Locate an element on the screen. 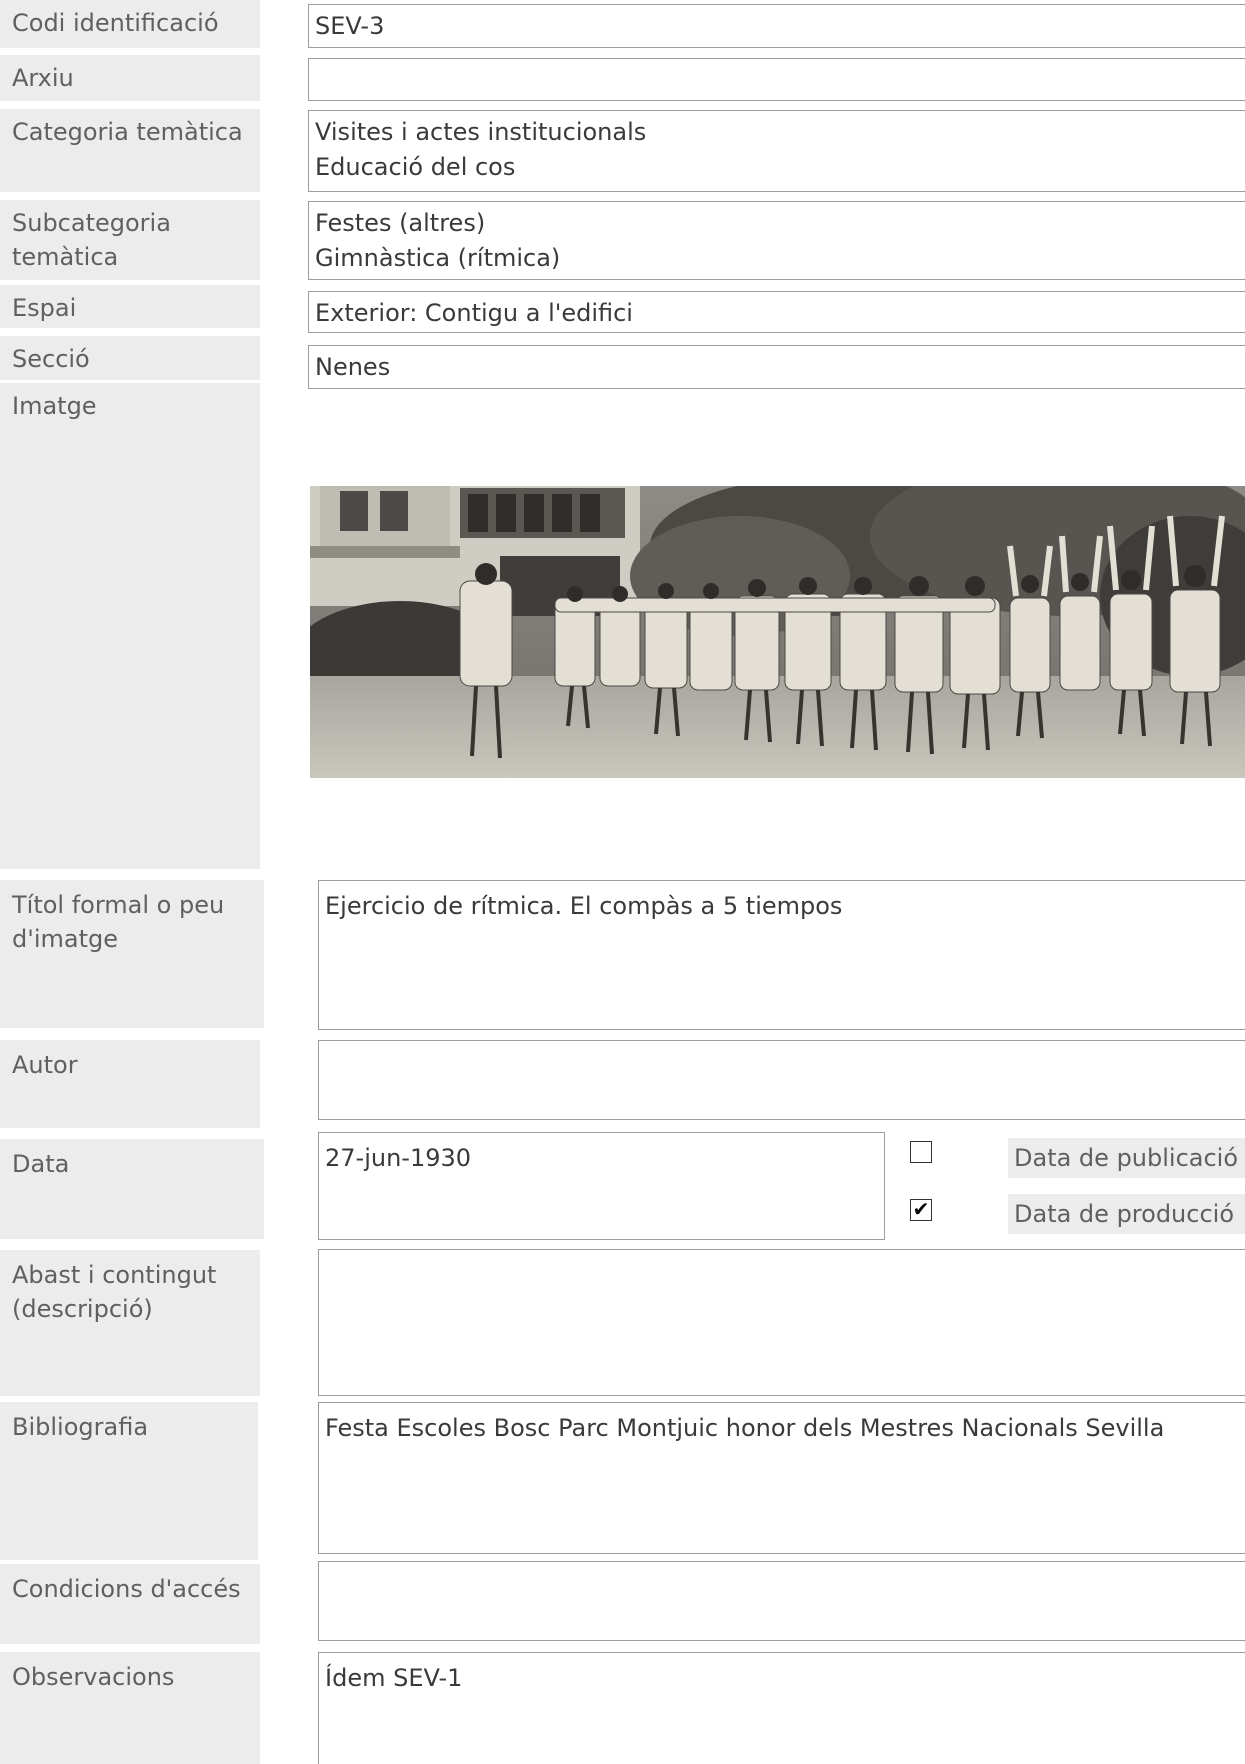  label-observacions: Observacions is located at coordinates (130, 1708).